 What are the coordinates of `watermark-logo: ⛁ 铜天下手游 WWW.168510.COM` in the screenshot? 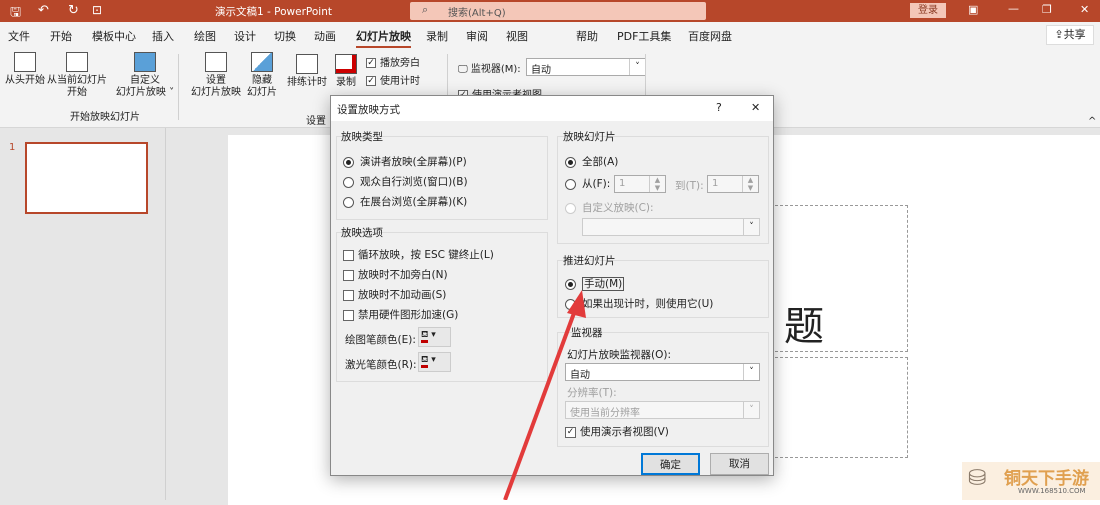 It's located at (1031, 481).